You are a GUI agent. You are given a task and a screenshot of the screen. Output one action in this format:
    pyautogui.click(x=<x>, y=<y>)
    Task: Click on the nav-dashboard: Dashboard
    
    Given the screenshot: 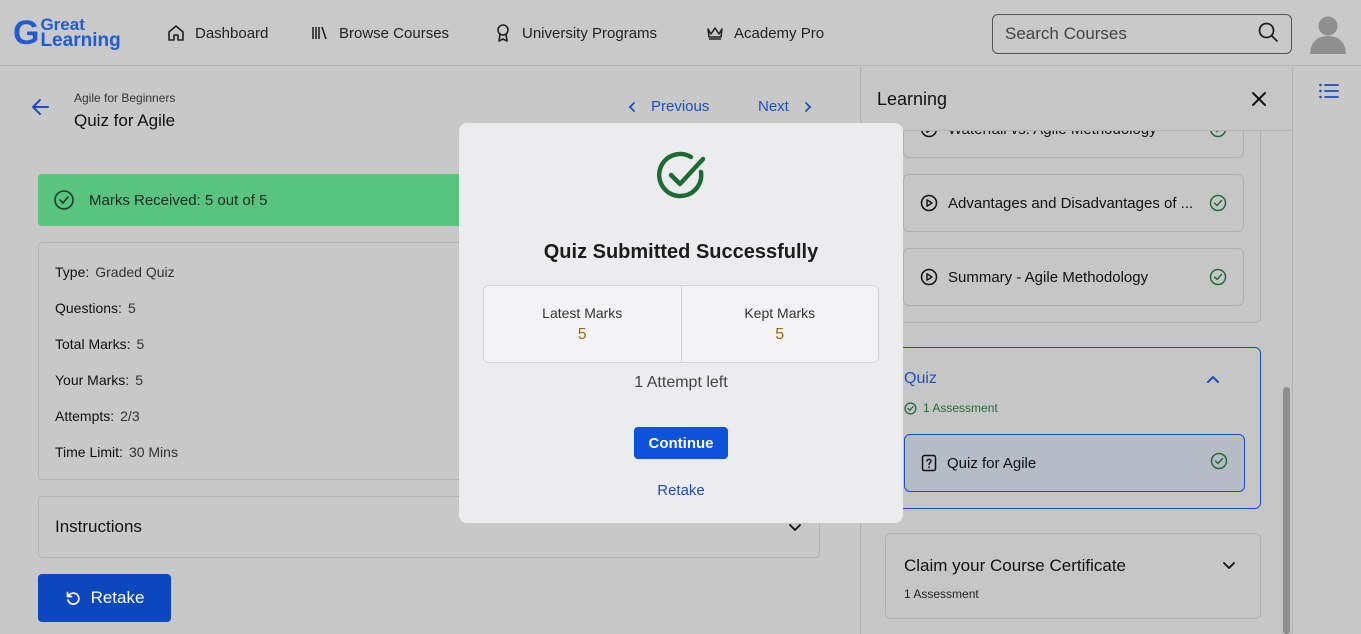 What is the action you would take?
    pyautogui.click(x=217, y=33)
    